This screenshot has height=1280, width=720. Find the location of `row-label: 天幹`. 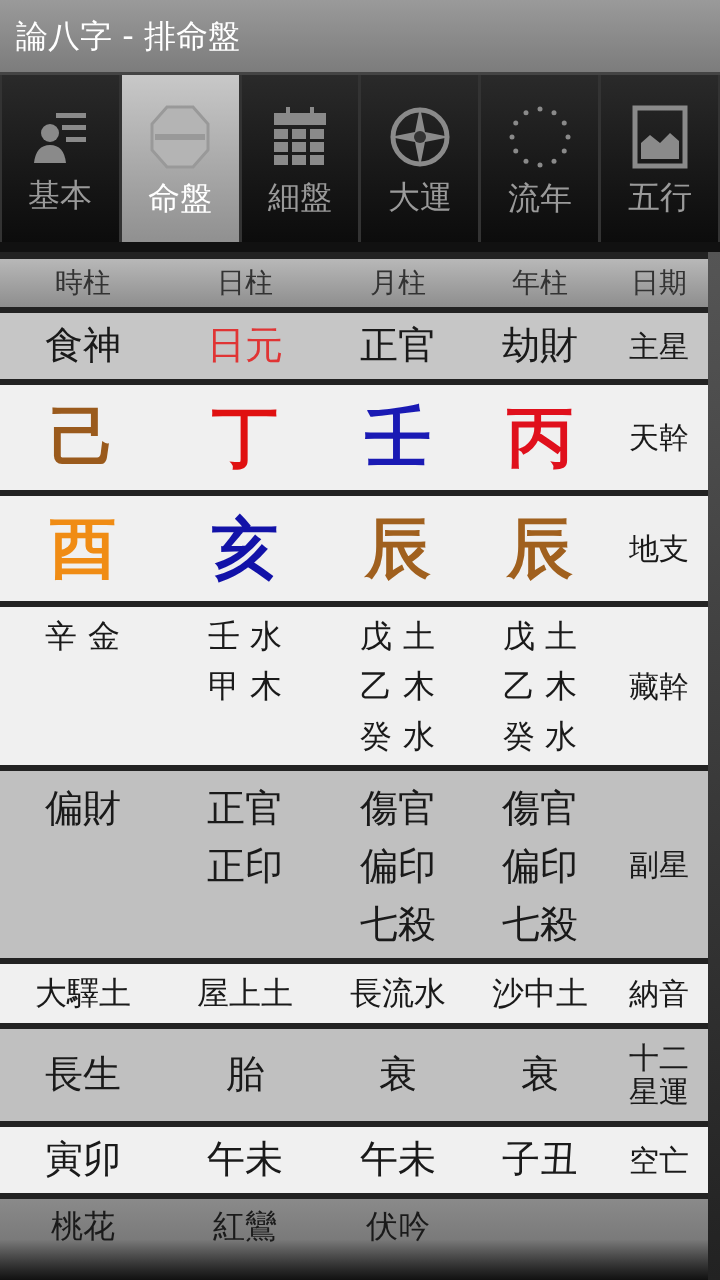

row-label: 天幹 is located at coordinates (659, 438).